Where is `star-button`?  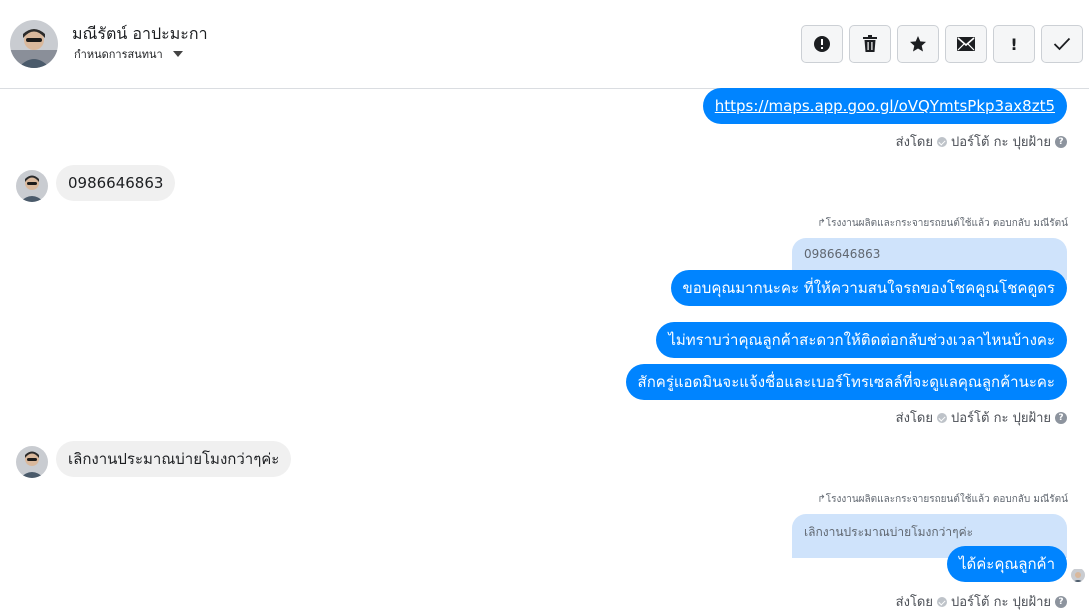 star-button is located at coordinates (918, 44).